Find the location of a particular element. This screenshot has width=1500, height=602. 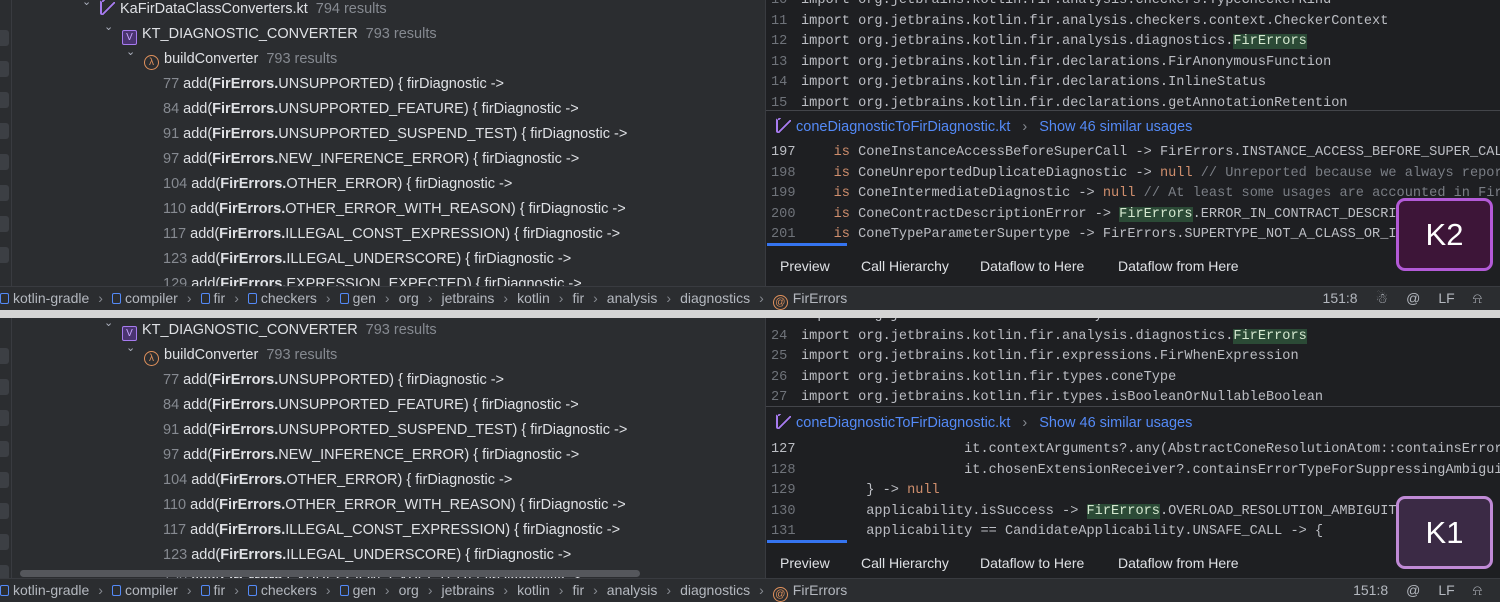

horizontal-scrollbar is located at coordinates (330, 573).